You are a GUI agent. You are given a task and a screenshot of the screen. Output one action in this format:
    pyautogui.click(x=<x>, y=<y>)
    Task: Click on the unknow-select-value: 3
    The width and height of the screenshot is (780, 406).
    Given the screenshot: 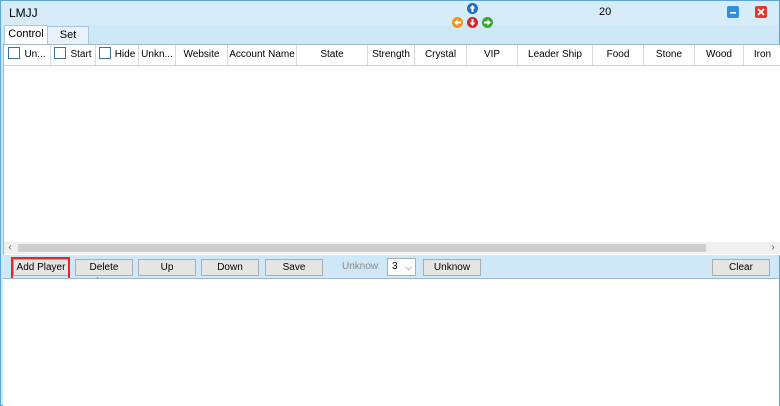 What is the action you would take?
    pyautogui.click(x=395, y=266)
    